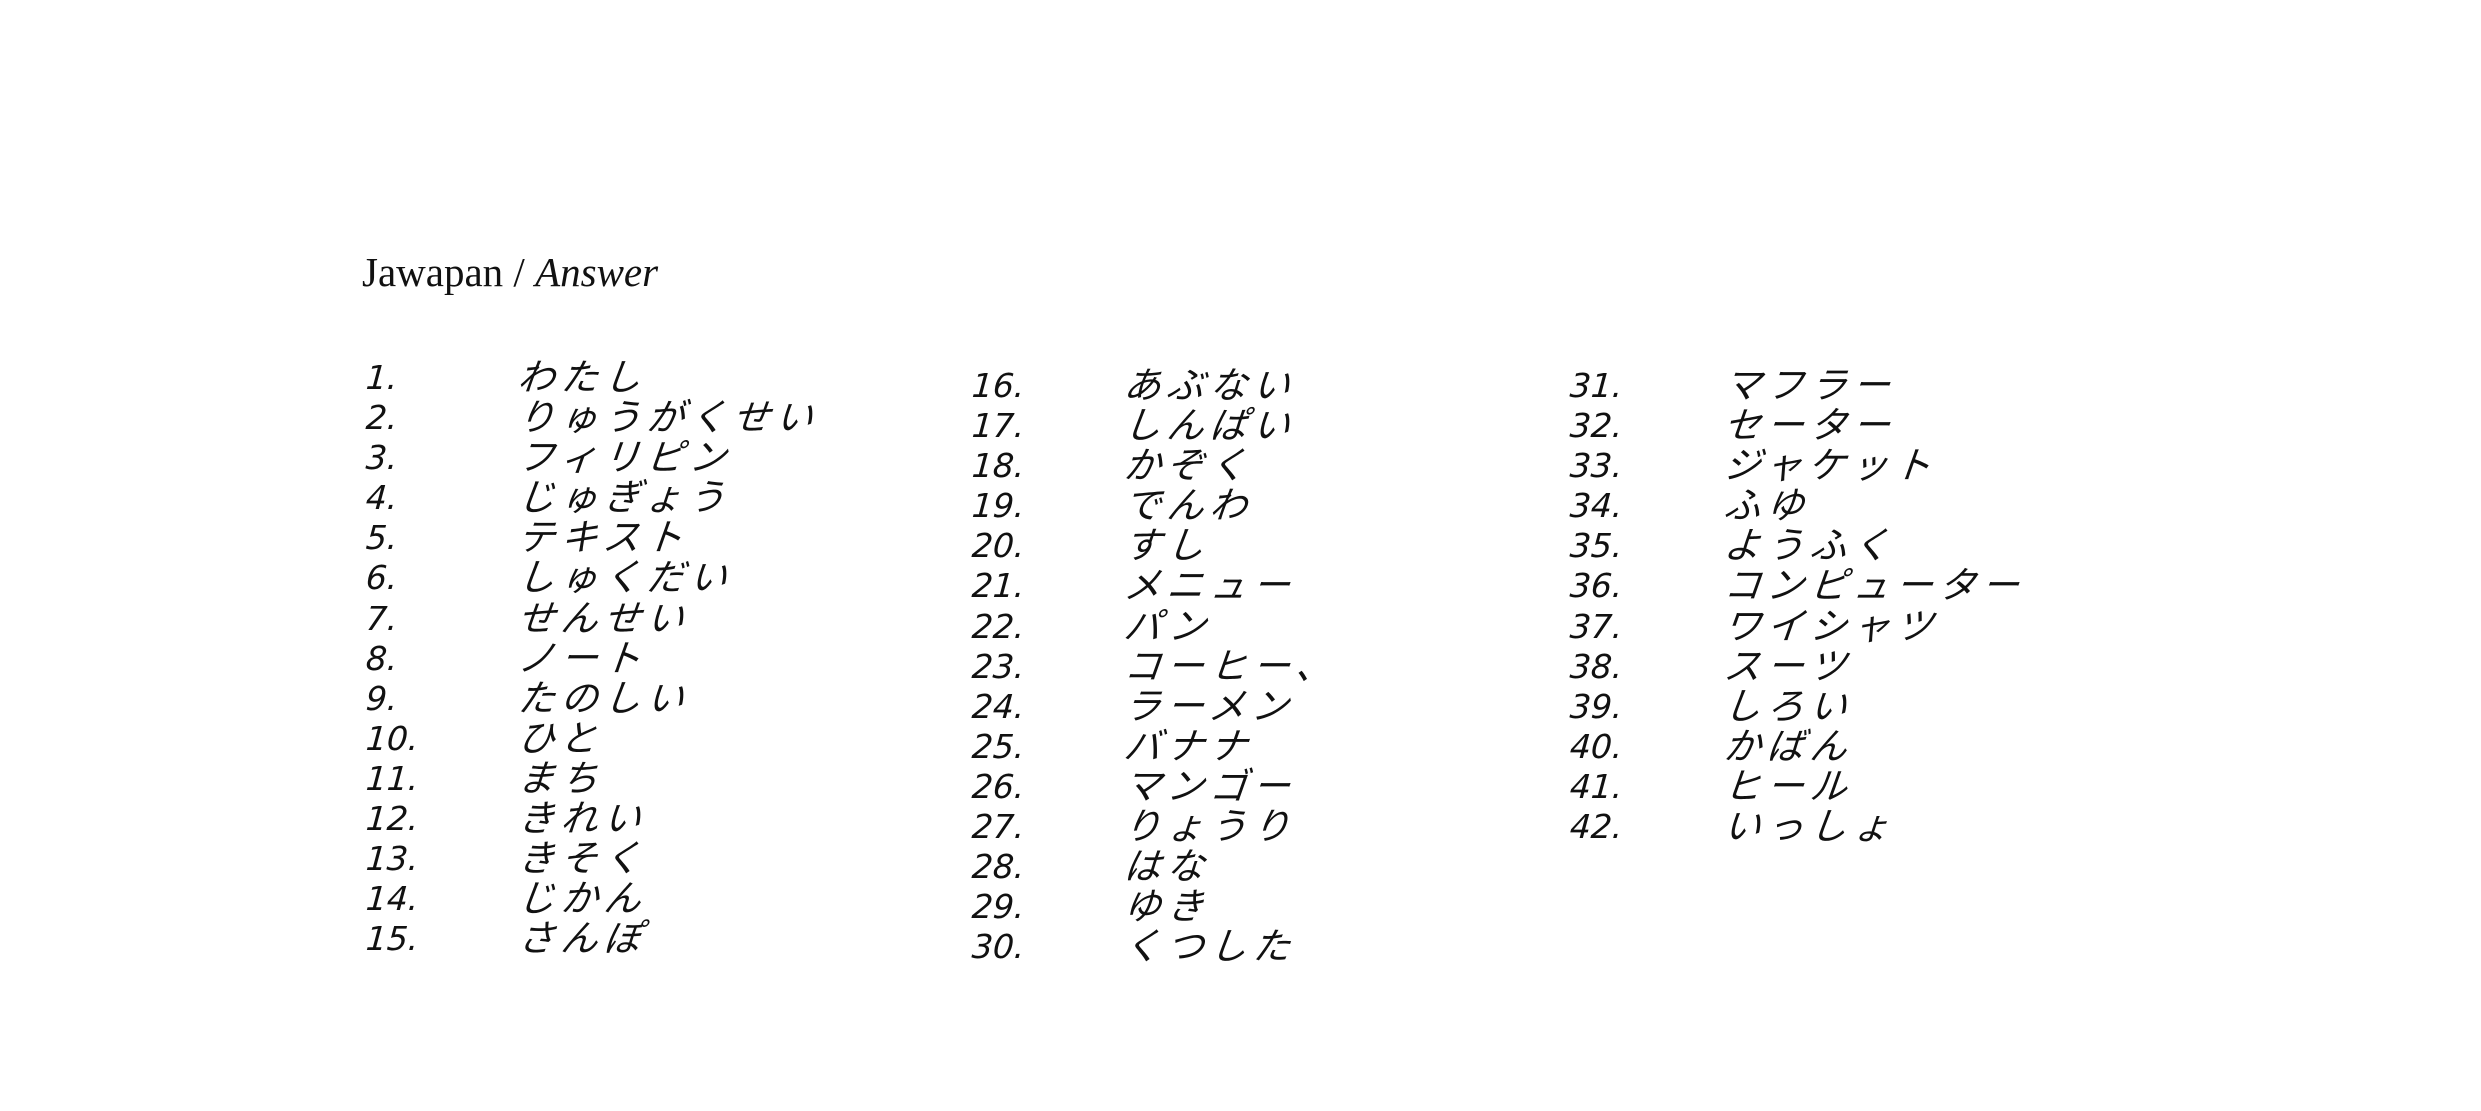 This screenshot has height=1111, width=2481. What do you see at coordinates (1209, 706) in the screenshot?
I see `answer-word: ラーメン` at bounding box center [1209, 706].